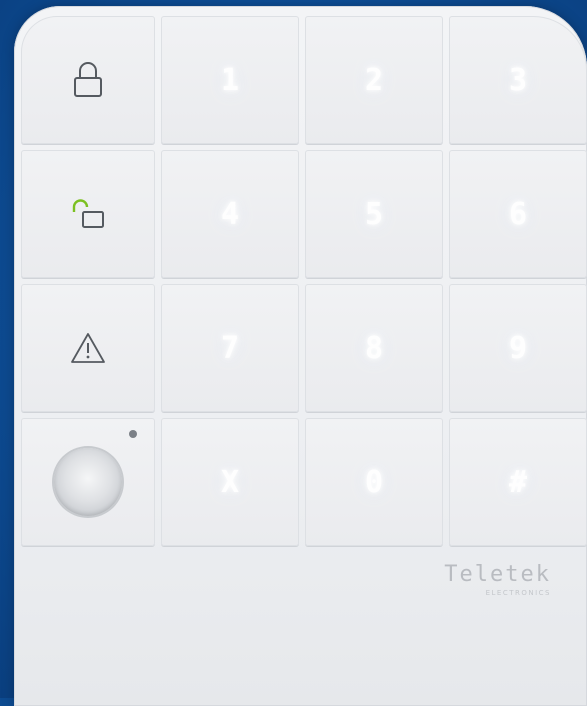  I want to click on key-hash-label: #, so click(518, 482).